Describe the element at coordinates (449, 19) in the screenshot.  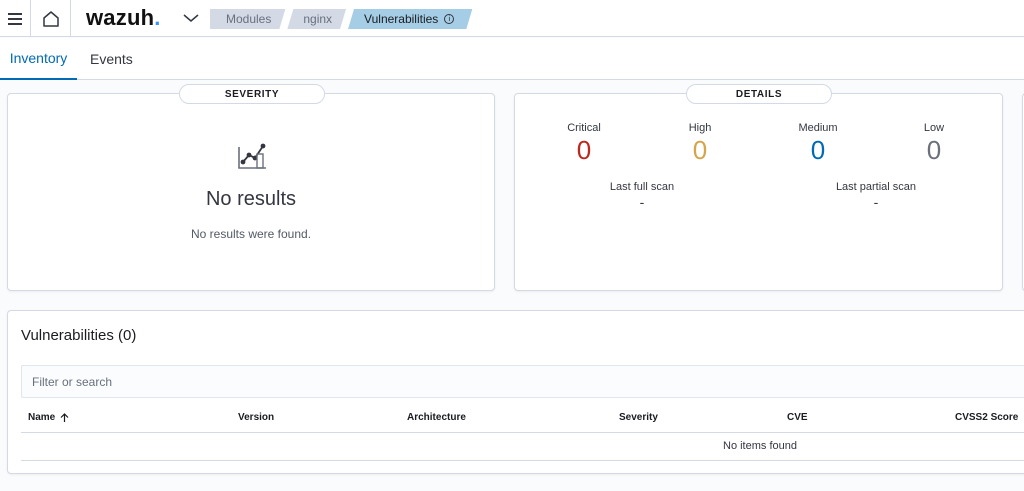
I see `info-icon: i` at that location.